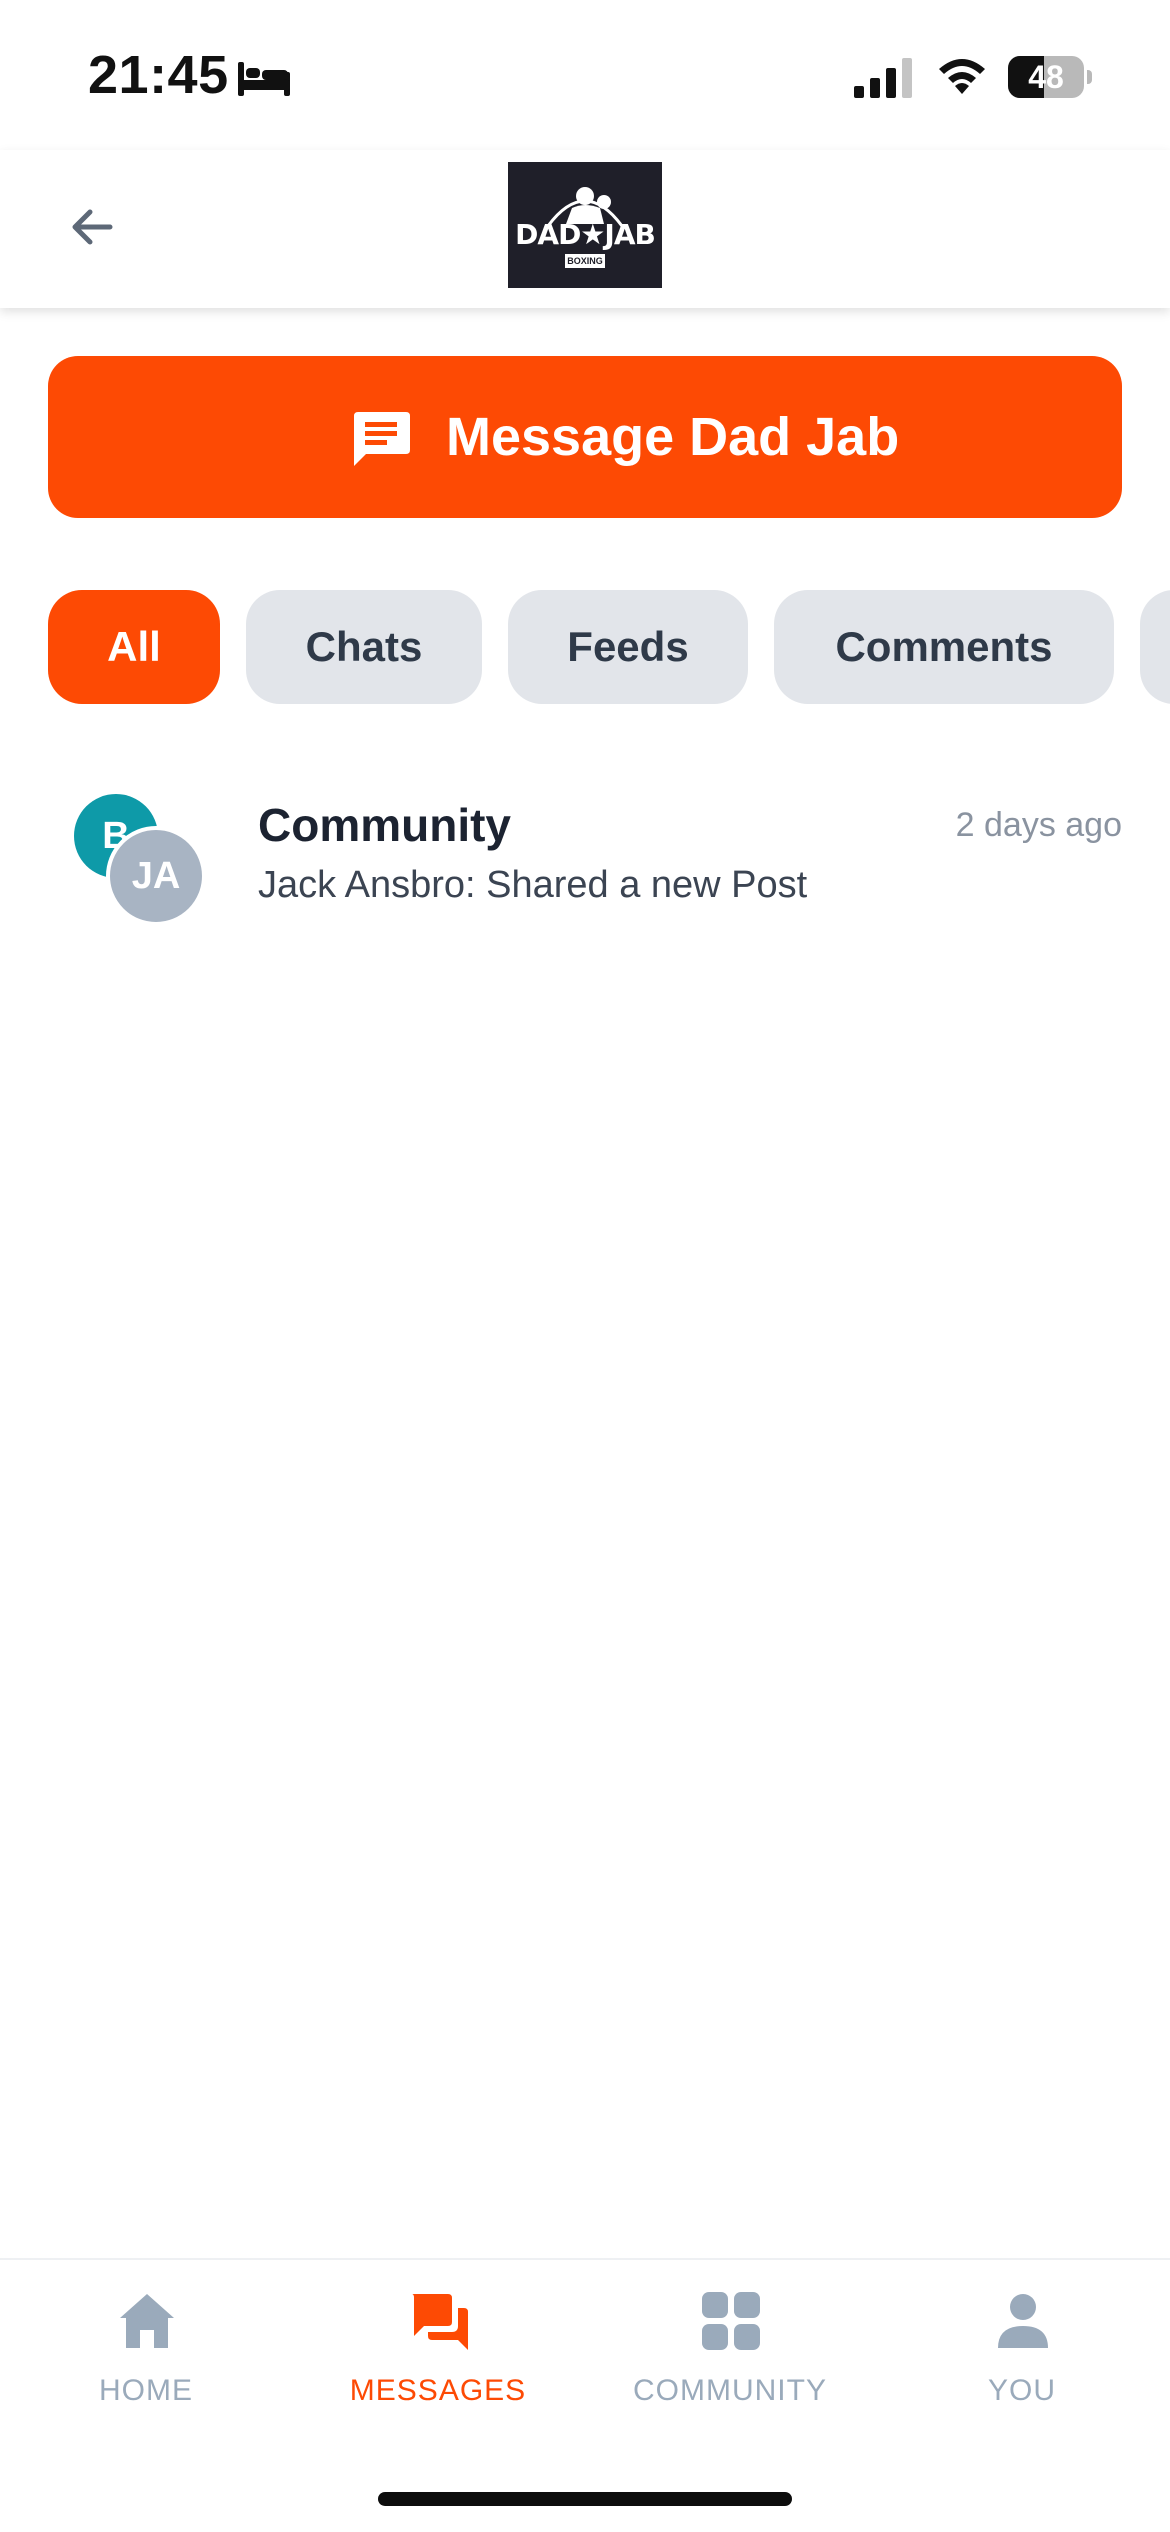  Describe the element at coordinates (730, 2360) in the screenshot. I see `nav-community: COMMUNITY` at that location.